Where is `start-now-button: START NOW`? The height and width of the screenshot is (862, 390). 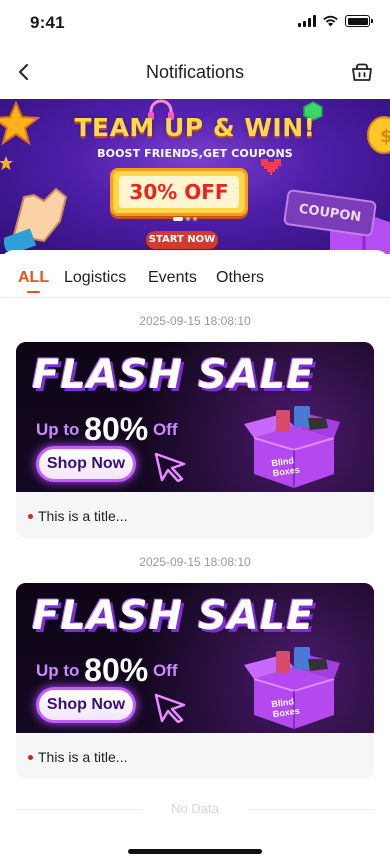
start-now-button: START NOW is located at coordinates (182, 240).